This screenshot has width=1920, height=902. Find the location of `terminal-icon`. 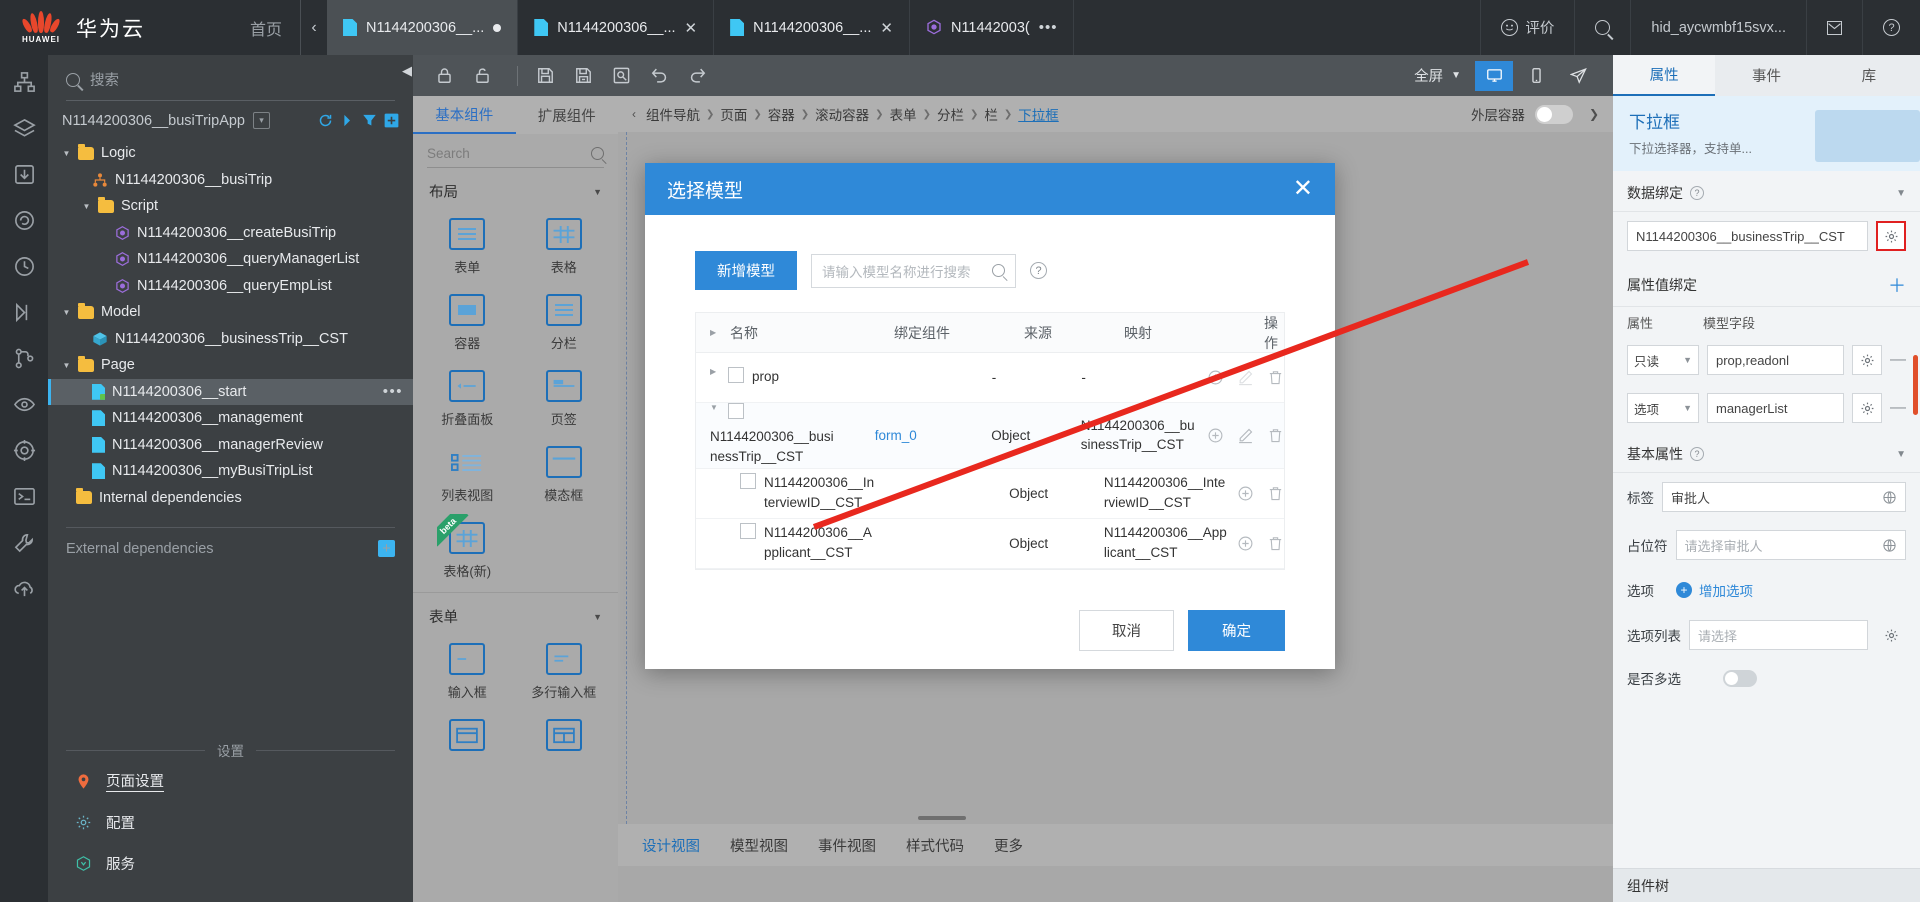

terminal-icon is located at coordinates (24, 496).